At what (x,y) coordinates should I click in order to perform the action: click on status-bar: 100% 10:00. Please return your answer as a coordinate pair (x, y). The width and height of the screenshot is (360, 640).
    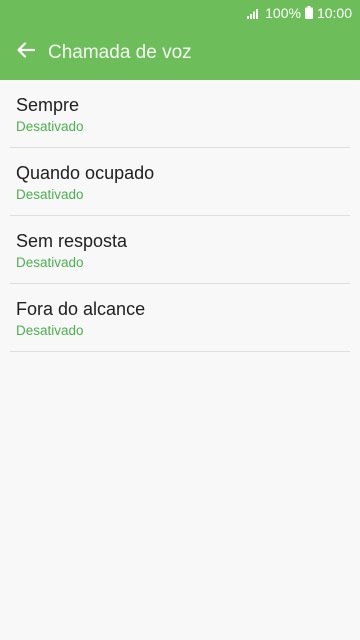
    Looking at the image, I should click on (180, 12).